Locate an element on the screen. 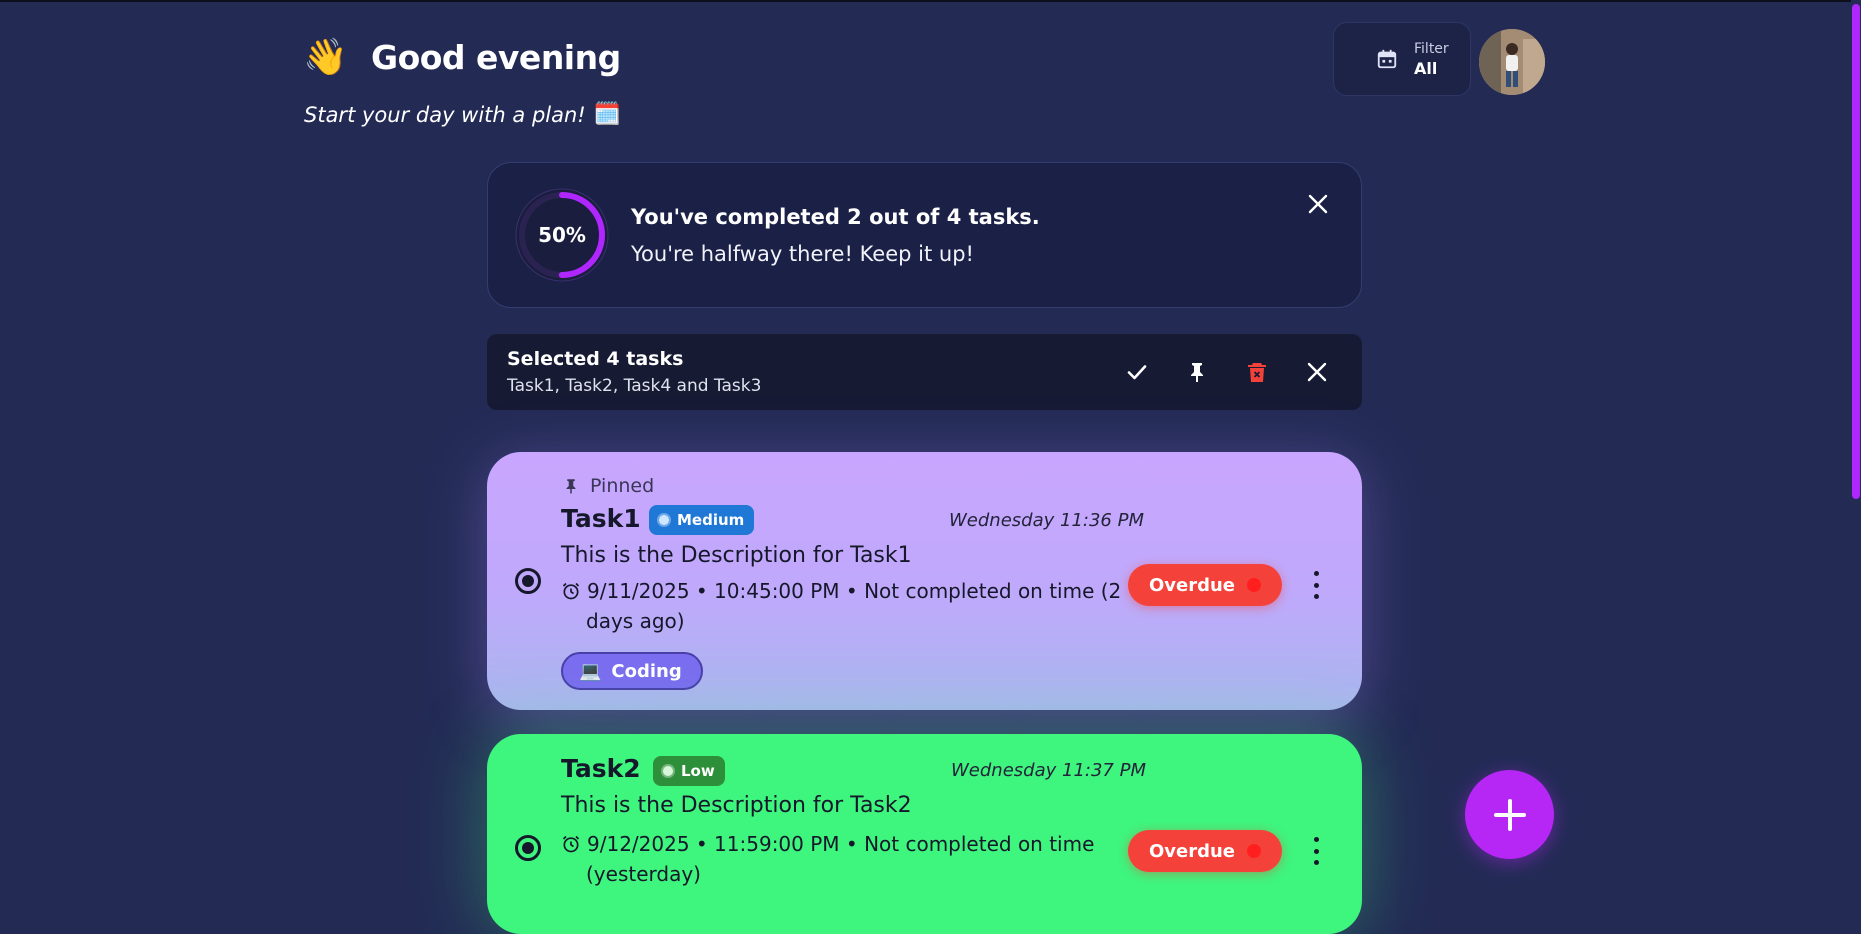 The width and height of the screenshot is (1861, 934). greeting-header: 👋 Good evening is located at coordinates (462, 57).